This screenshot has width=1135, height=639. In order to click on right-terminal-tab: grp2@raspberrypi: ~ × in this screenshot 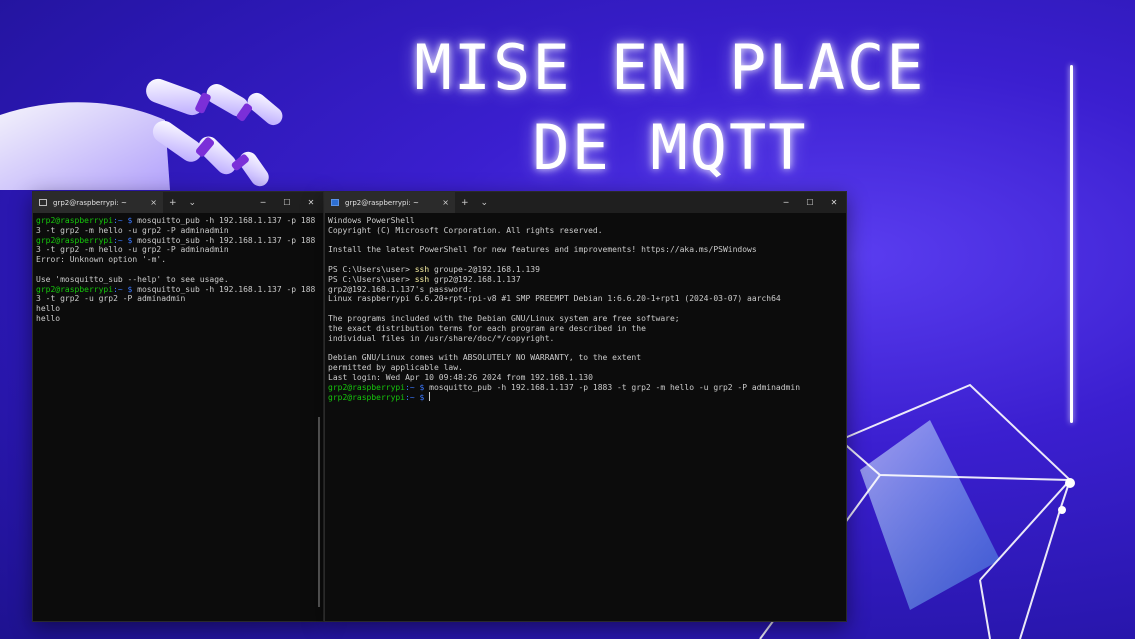, I will do `click(390, 202)`.